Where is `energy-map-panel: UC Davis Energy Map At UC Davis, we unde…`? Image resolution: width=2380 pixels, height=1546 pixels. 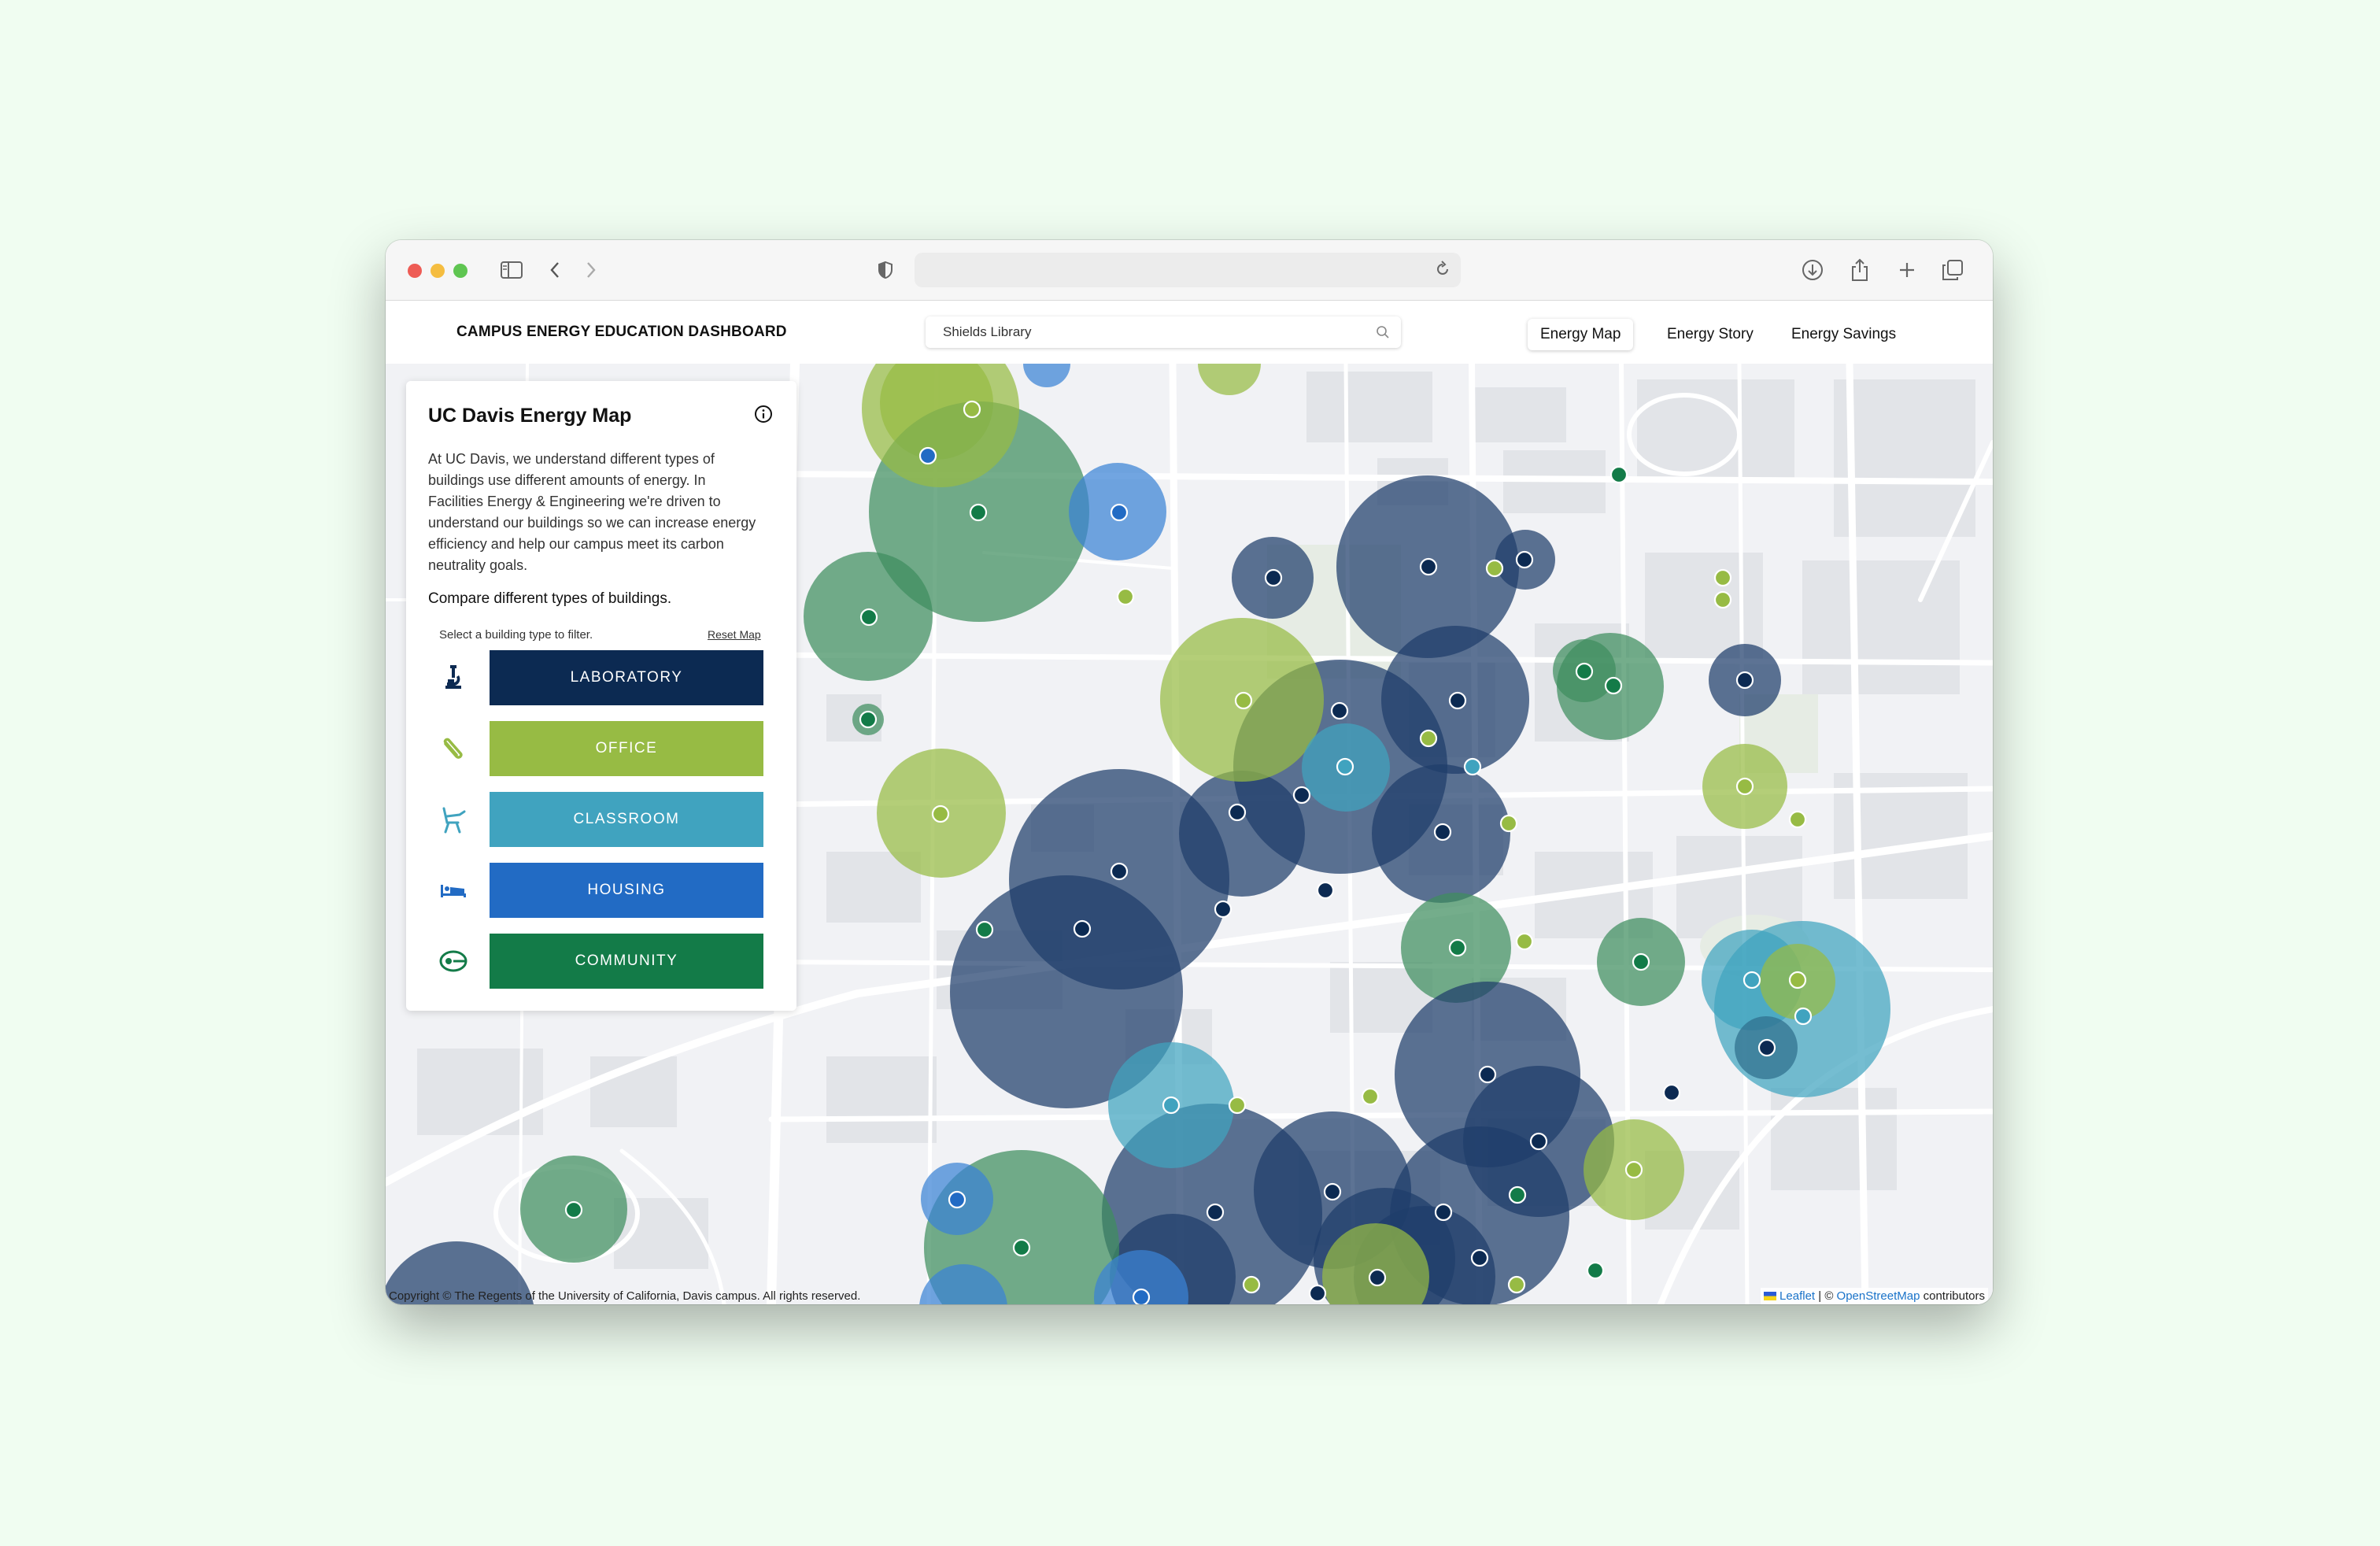 energy-map-panel: UC Davis Energy Map At UC Davis, we unde… is located at coordinates (601, 696).